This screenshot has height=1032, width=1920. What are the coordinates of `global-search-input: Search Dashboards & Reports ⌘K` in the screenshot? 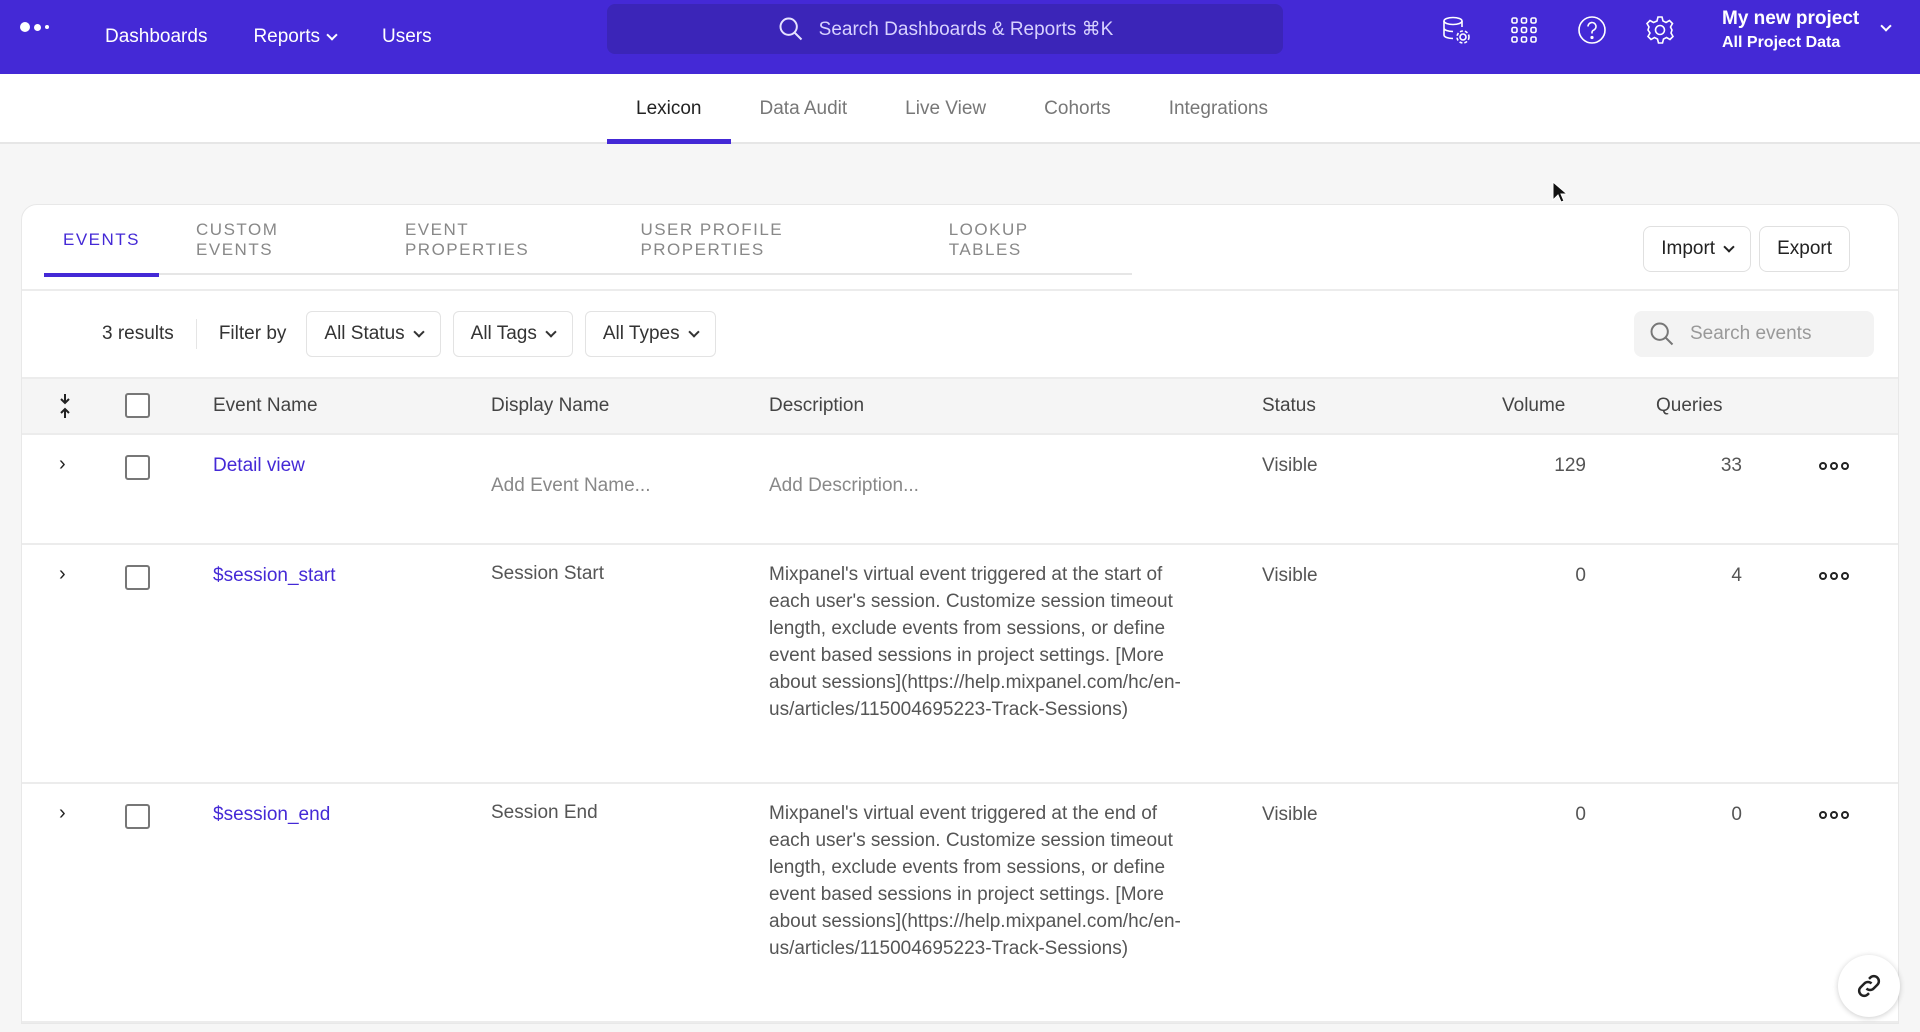 It's located at (945, 29).